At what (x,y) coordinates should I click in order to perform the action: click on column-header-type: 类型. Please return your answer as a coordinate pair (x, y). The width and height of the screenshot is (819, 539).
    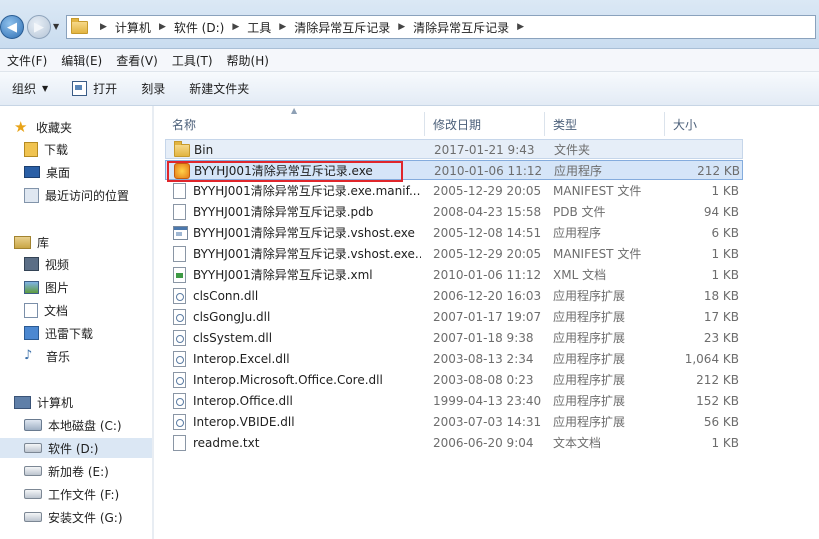
    Looking at the image, I should click on (565, 124).